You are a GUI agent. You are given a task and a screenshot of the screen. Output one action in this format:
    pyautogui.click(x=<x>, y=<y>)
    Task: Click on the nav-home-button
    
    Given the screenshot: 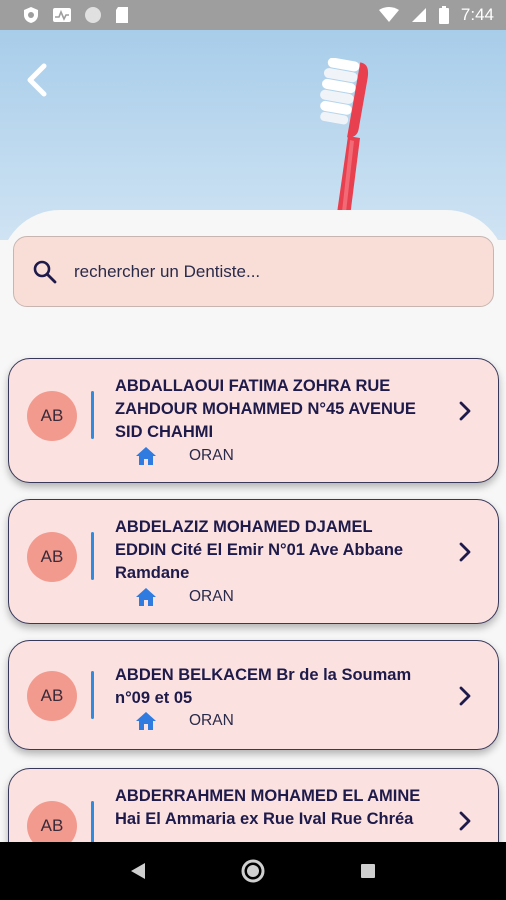 What is the action you would take?
    pyautogui.click(x=253, y=871)
    